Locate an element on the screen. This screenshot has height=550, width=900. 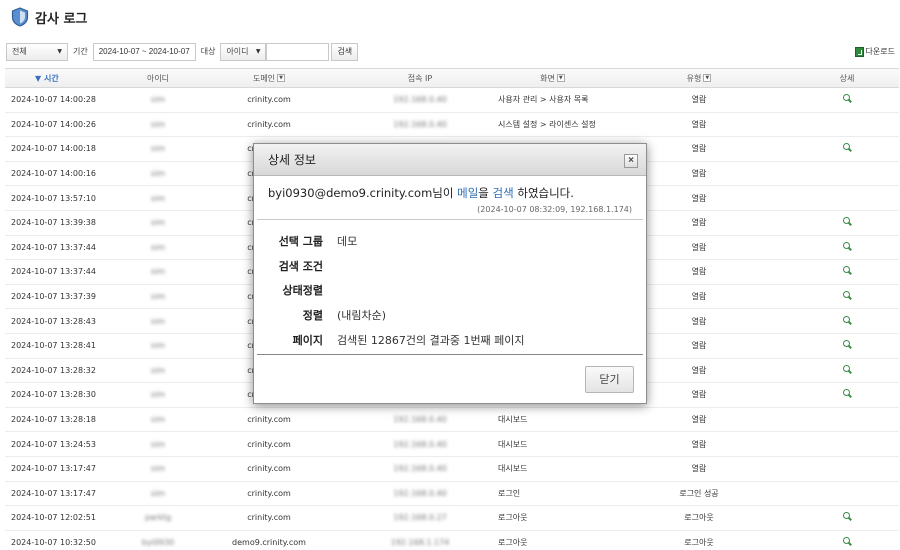
close-icon: × is located at coordinates (631, 161).